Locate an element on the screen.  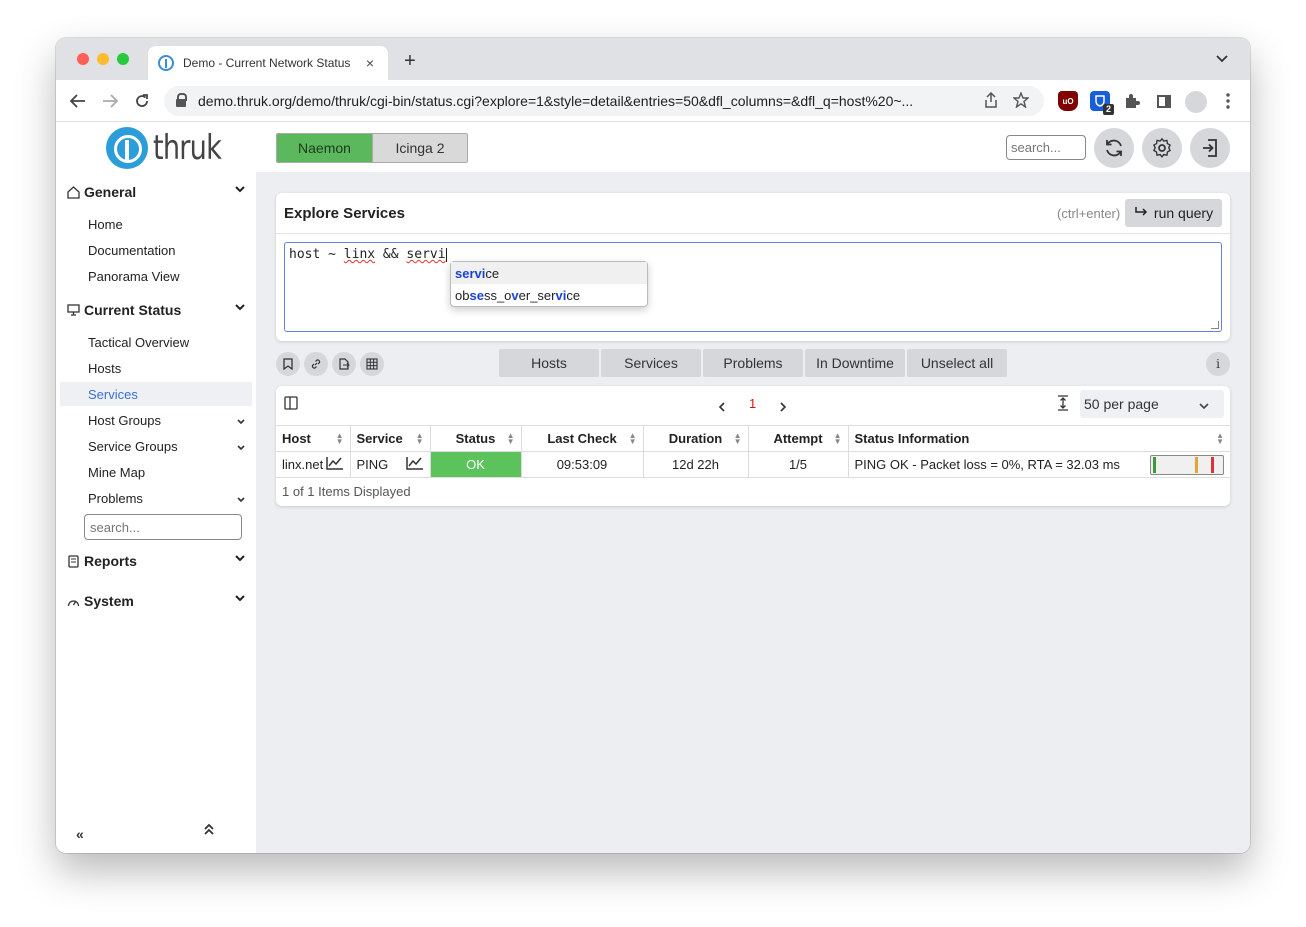
sidebar-item-hosts: Hosts is located at coordinates (156, 368).